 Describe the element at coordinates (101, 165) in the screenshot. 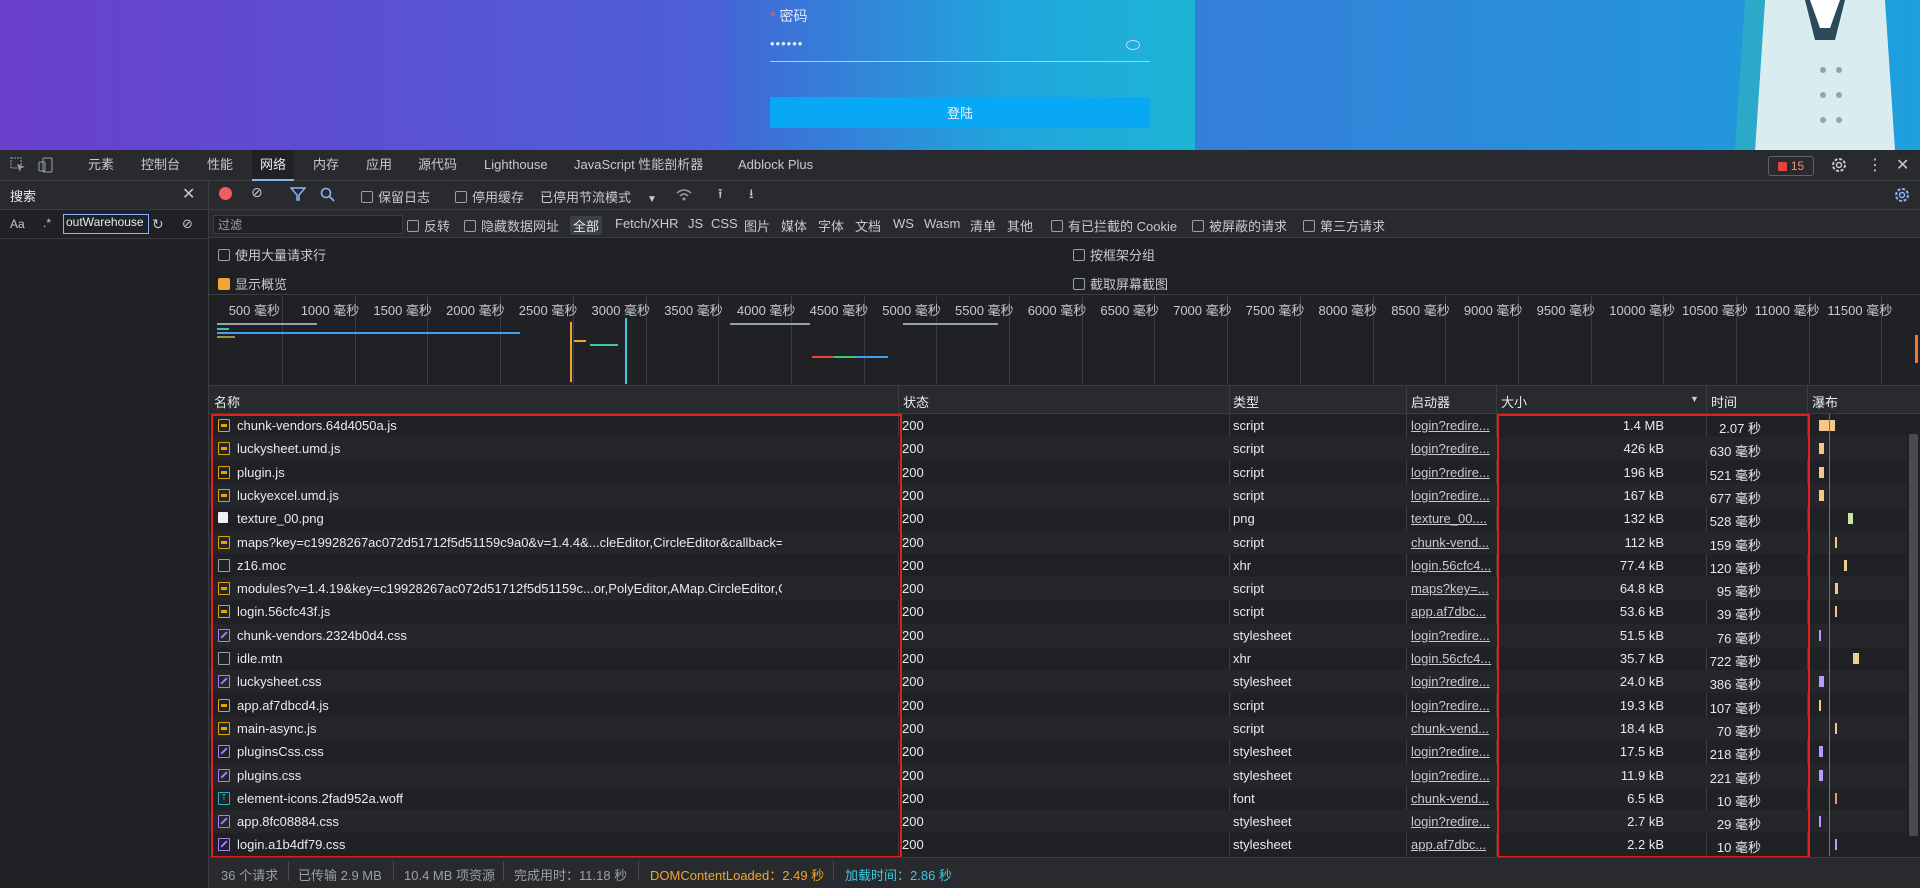

I see `tab-elements: 元素` at that location.